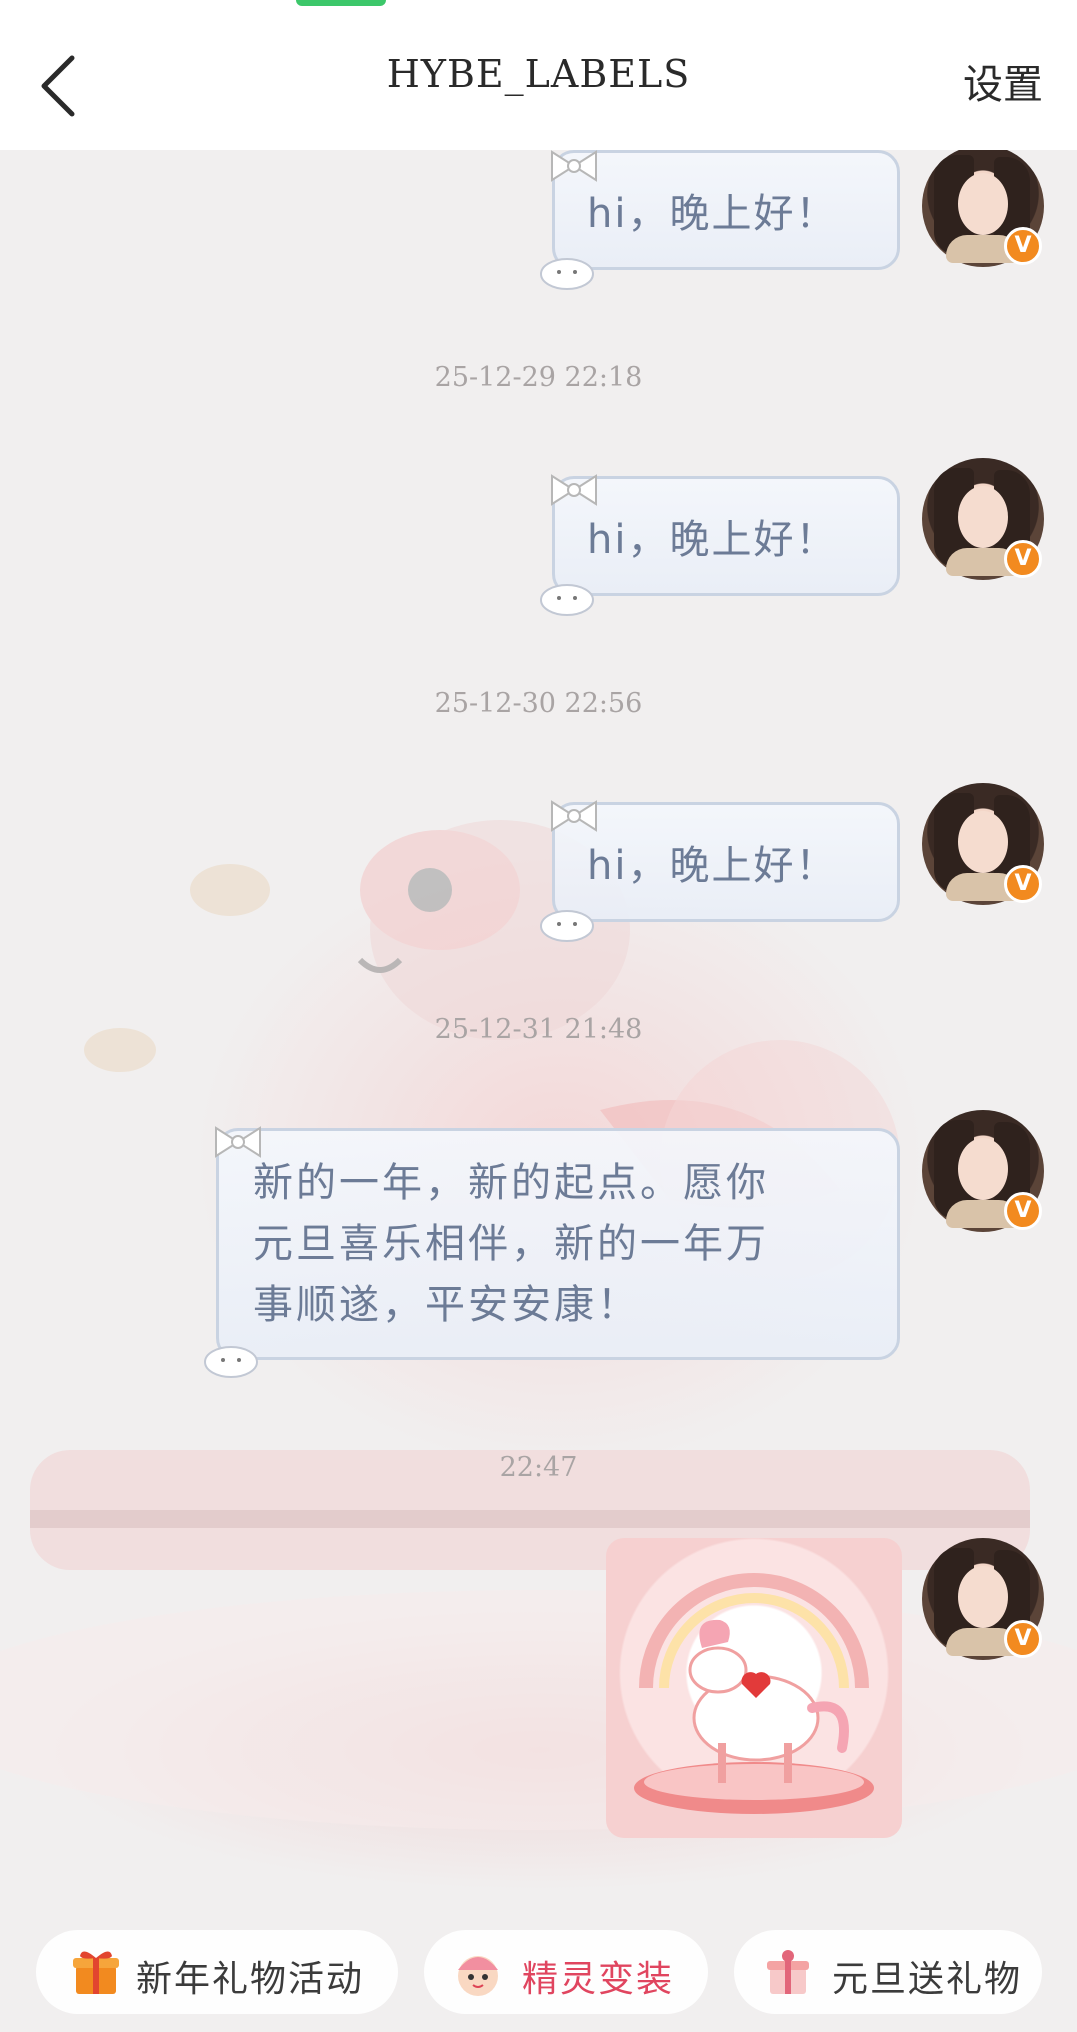  I want to click on timestamp: 25-12-30 22:56, so click(538, 703).